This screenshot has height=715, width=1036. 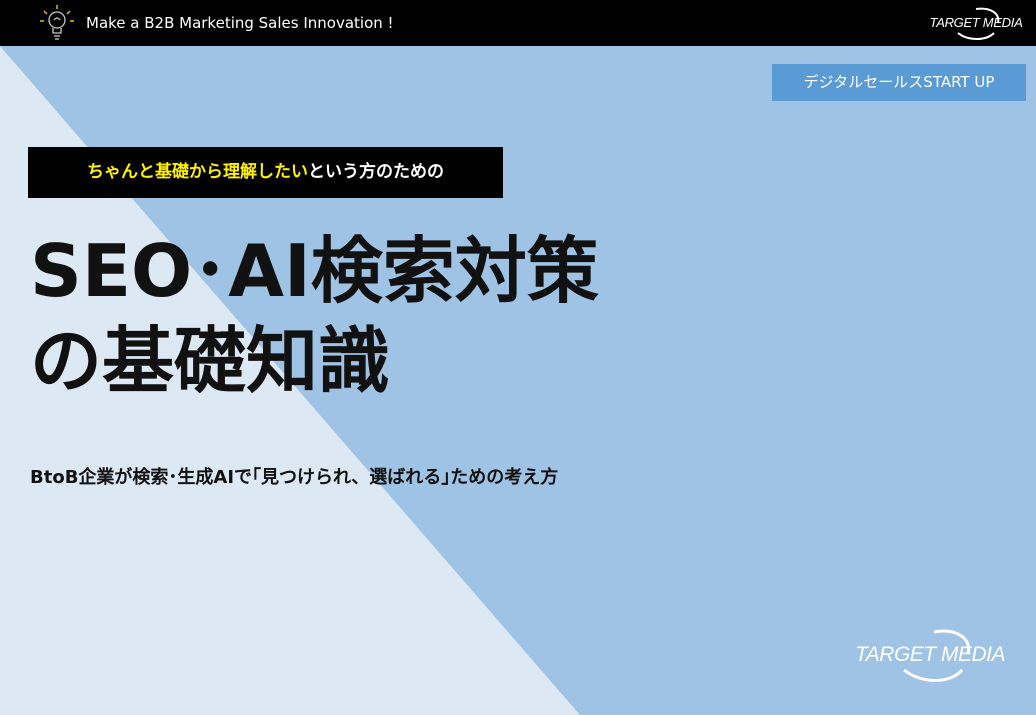 I want to click on title-line-1: SEO･AI検索対策, so click(x=314, y=271).